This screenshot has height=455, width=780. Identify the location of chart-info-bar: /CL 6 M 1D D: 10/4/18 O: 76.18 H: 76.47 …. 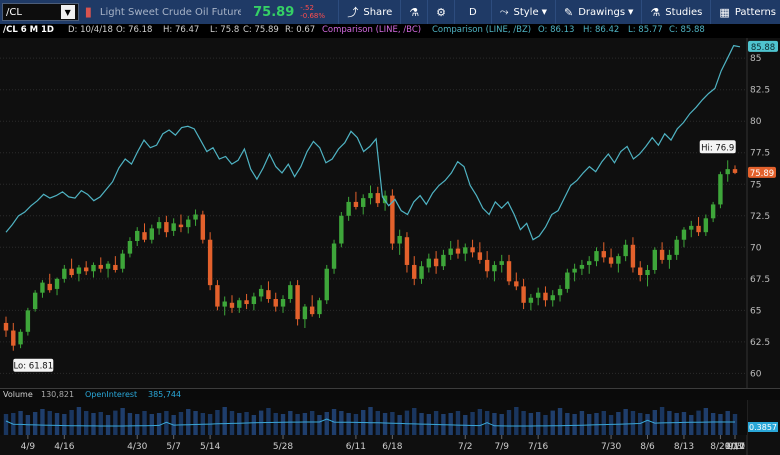
(390, 31).